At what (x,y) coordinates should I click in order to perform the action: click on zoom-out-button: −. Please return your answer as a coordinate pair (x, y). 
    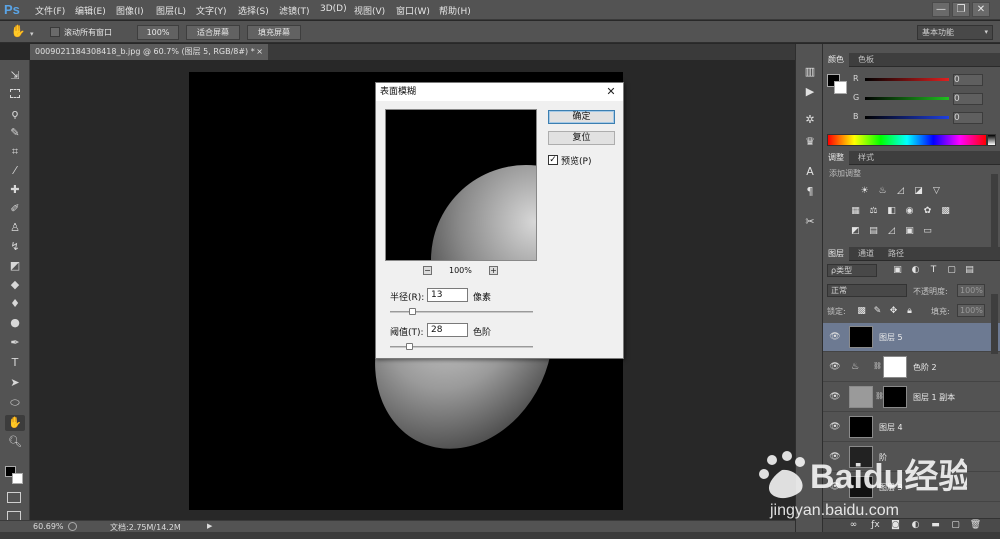
    Looking at the image, I should click on (427, 270).